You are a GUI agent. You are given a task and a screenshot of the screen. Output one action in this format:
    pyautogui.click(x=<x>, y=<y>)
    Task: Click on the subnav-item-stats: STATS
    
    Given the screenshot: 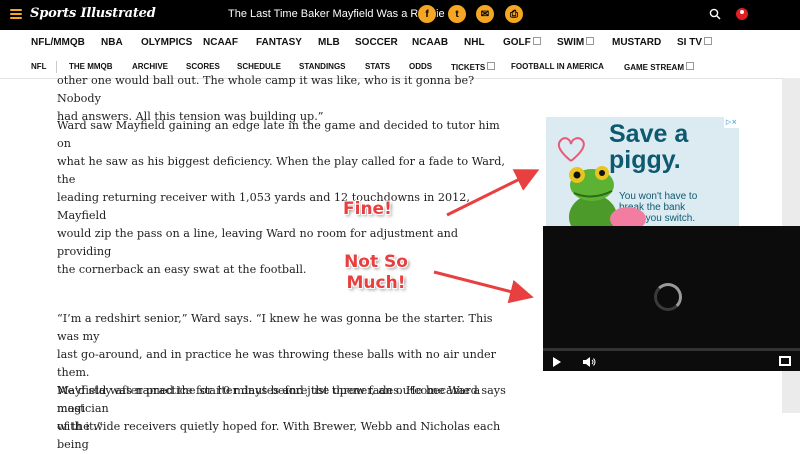 What is the action you would take?
    pyautogui.click(x=377, y=66)
    